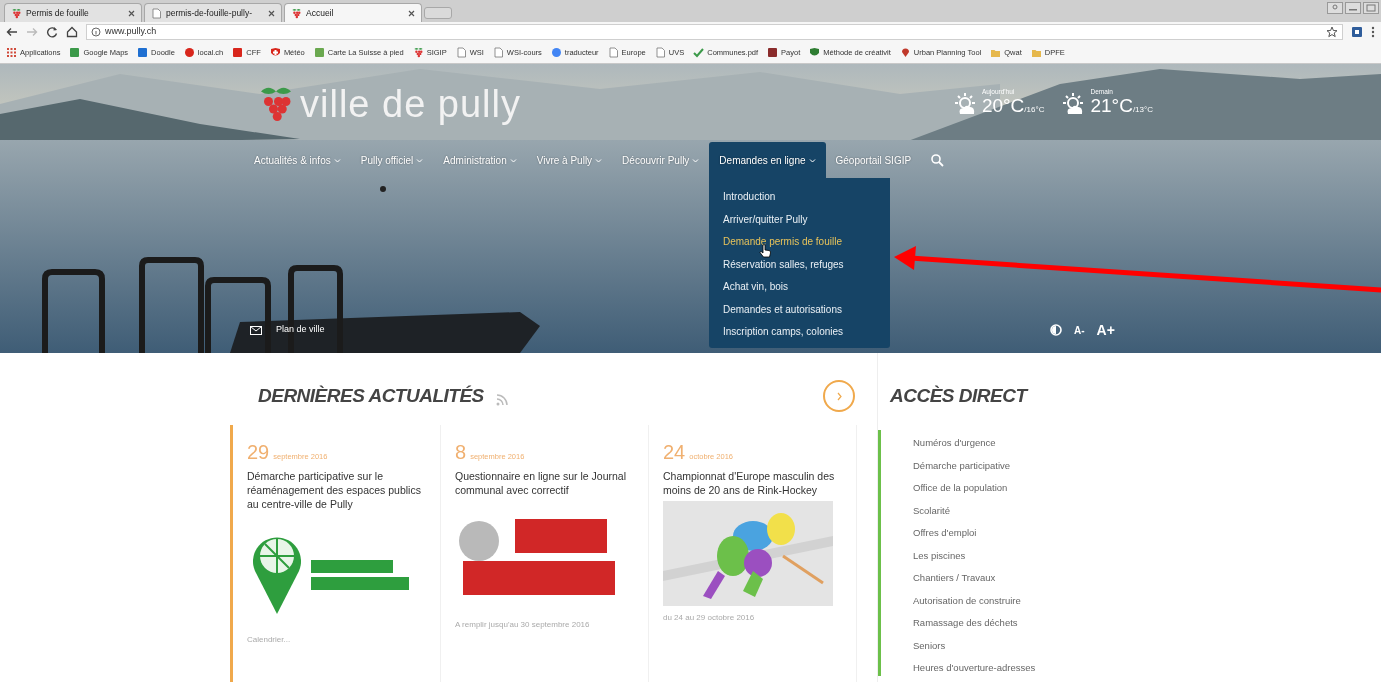  What do you see at coordinates (1111, 106) in the screenshot?
I see `temperature: 21°C` at bounding box center [1111, 106].